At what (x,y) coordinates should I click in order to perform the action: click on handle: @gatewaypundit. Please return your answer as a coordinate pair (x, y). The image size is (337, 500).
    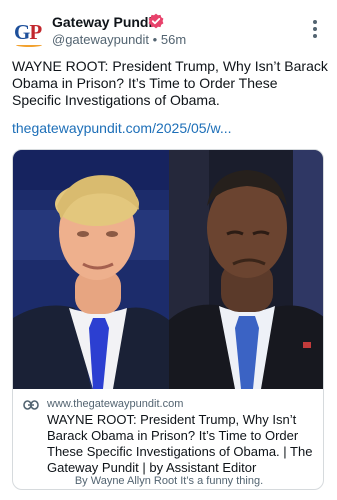
    Looking at the image, I should click on (100, 39).